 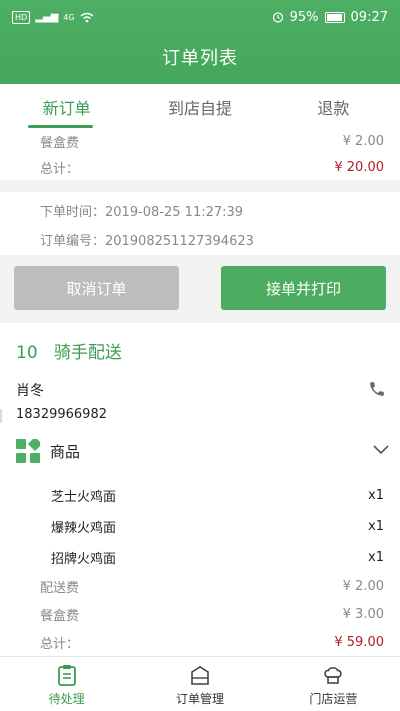 What do you see at coordinates (277, 17) in the screenshot?
I see `alarm-icon` at bounding box center [277, 17].